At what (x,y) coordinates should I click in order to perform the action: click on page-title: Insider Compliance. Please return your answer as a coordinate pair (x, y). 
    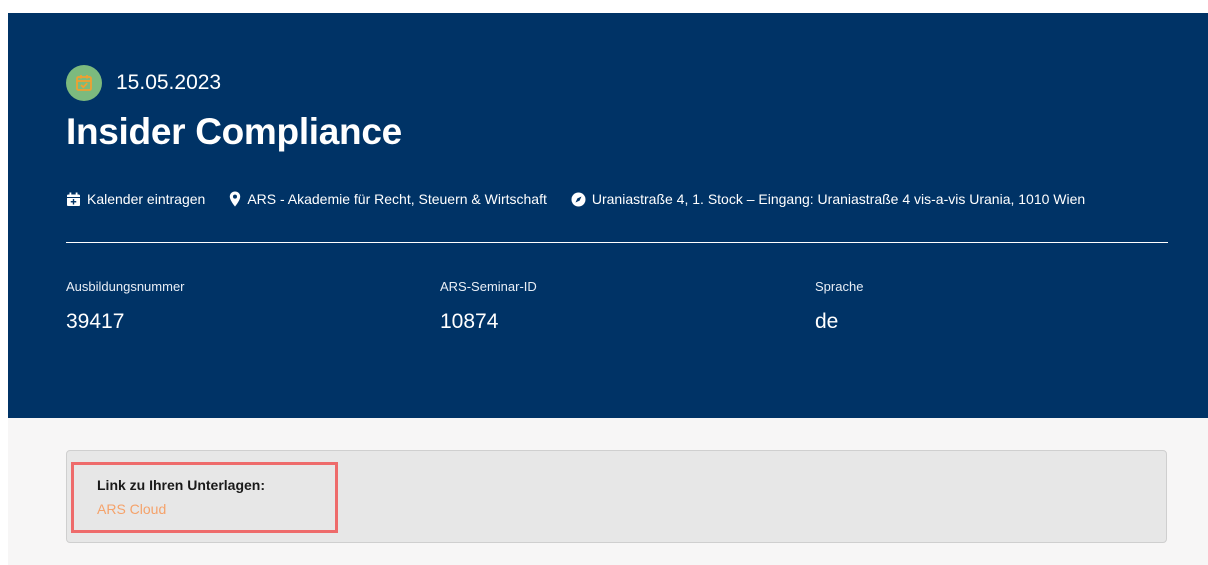
    Looking at the image, I should click on (234, 131).